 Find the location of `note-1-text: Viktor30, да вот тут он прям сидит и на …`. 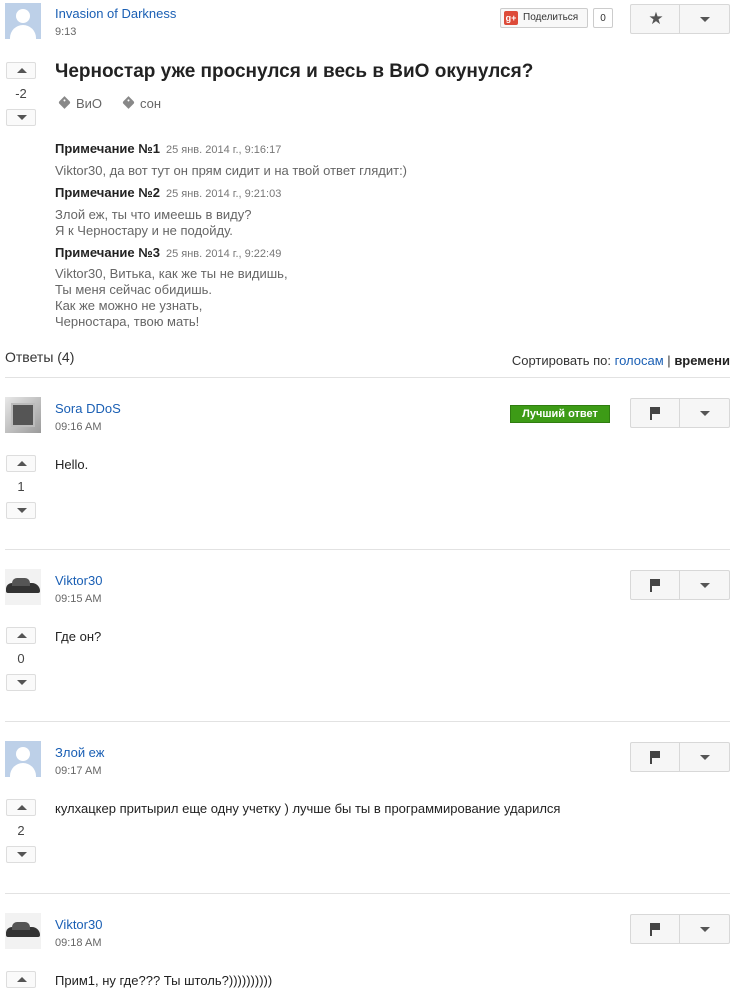

note-1-text: Viktor30, да вот тут он прям сидит и на … is located at coordinates (231, 171).